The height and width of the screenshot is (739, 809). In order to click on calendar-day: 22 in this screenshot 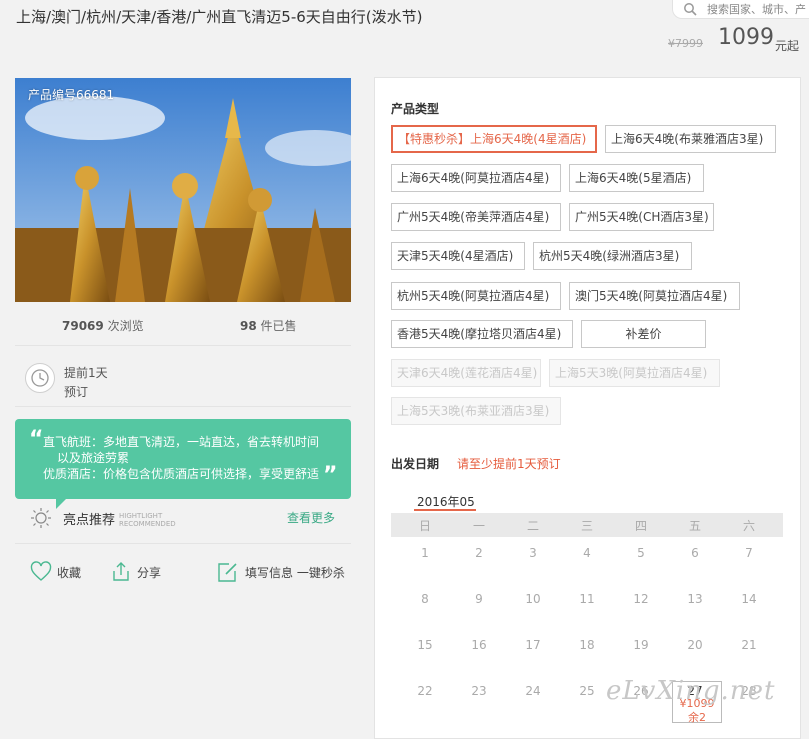, I will do `click(425, 691)`.